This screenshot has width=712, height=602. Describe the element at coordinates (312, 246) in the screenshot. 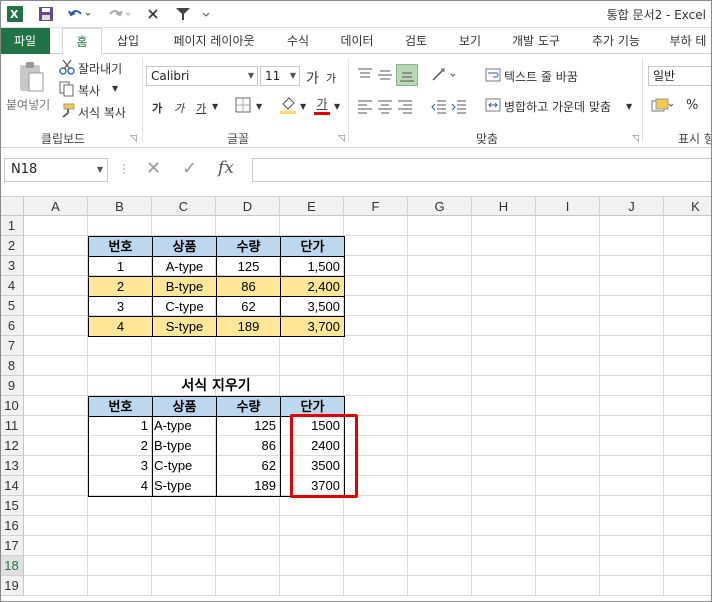

I see `table1-header-cell: 단가` at that location.